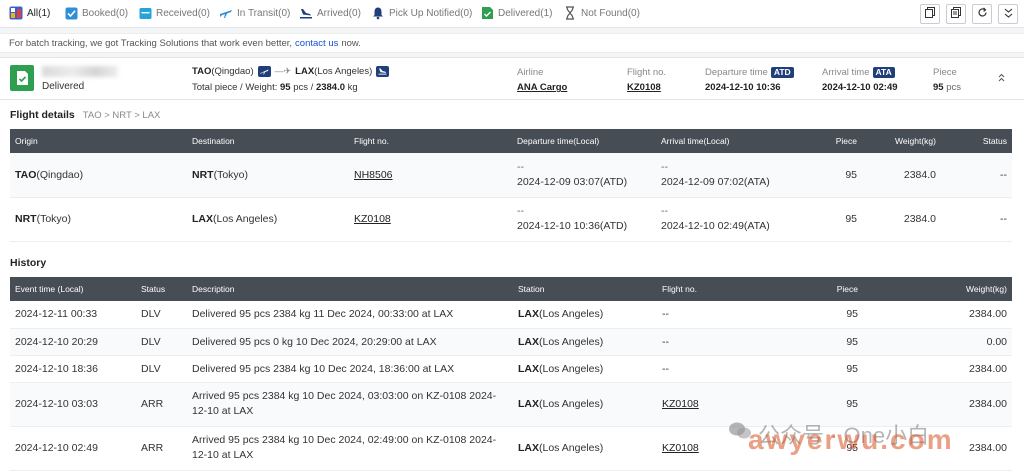 This screenshot has height=476, width=1024. What do you see at coordinates (1001, 79) in the screenshot?
I see `chevron-up-icon` at bounding box center [1001, 79].